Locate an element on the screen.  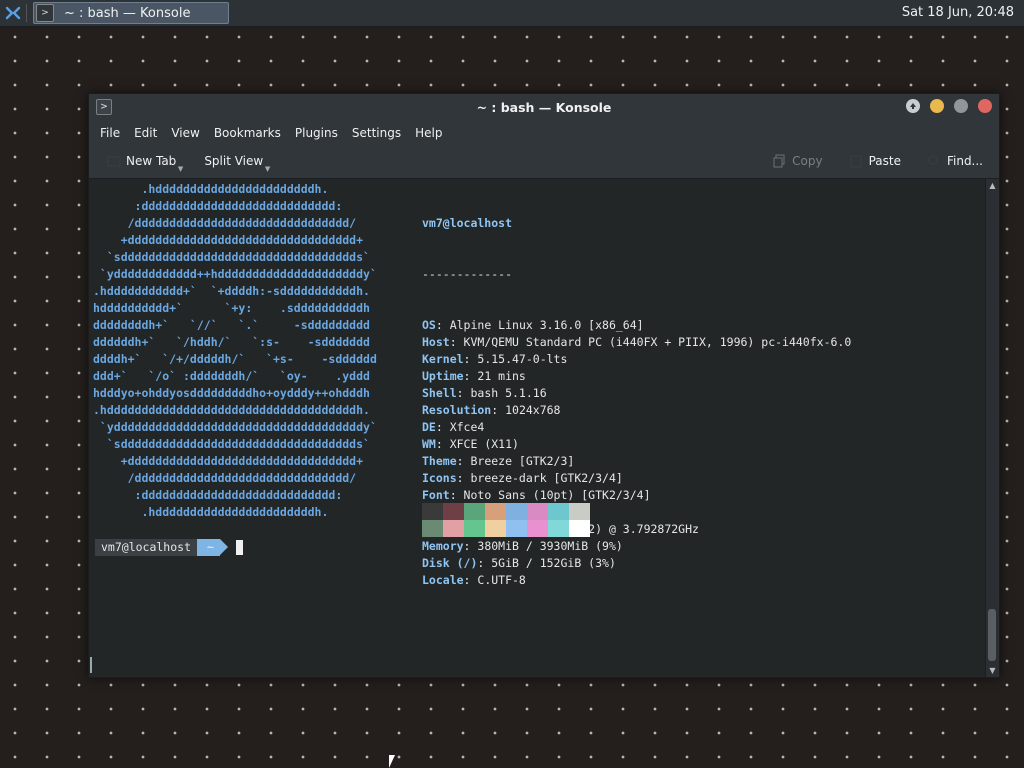
mouse-pointer-icon is located at coordinates (392, 761).